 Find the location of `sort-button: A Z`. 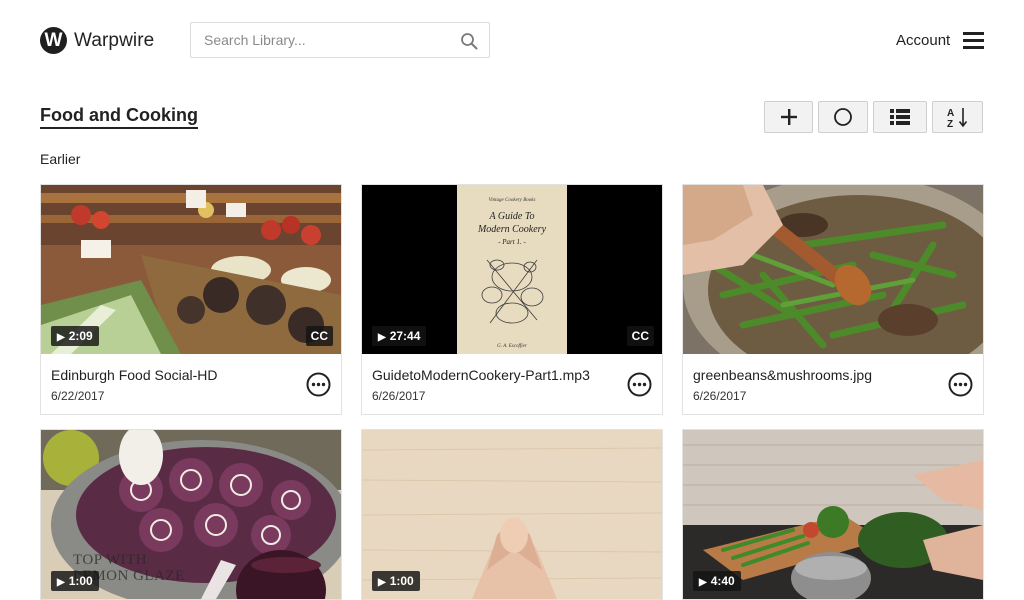

sort-button: A Z is located at coordinates (957, 117).